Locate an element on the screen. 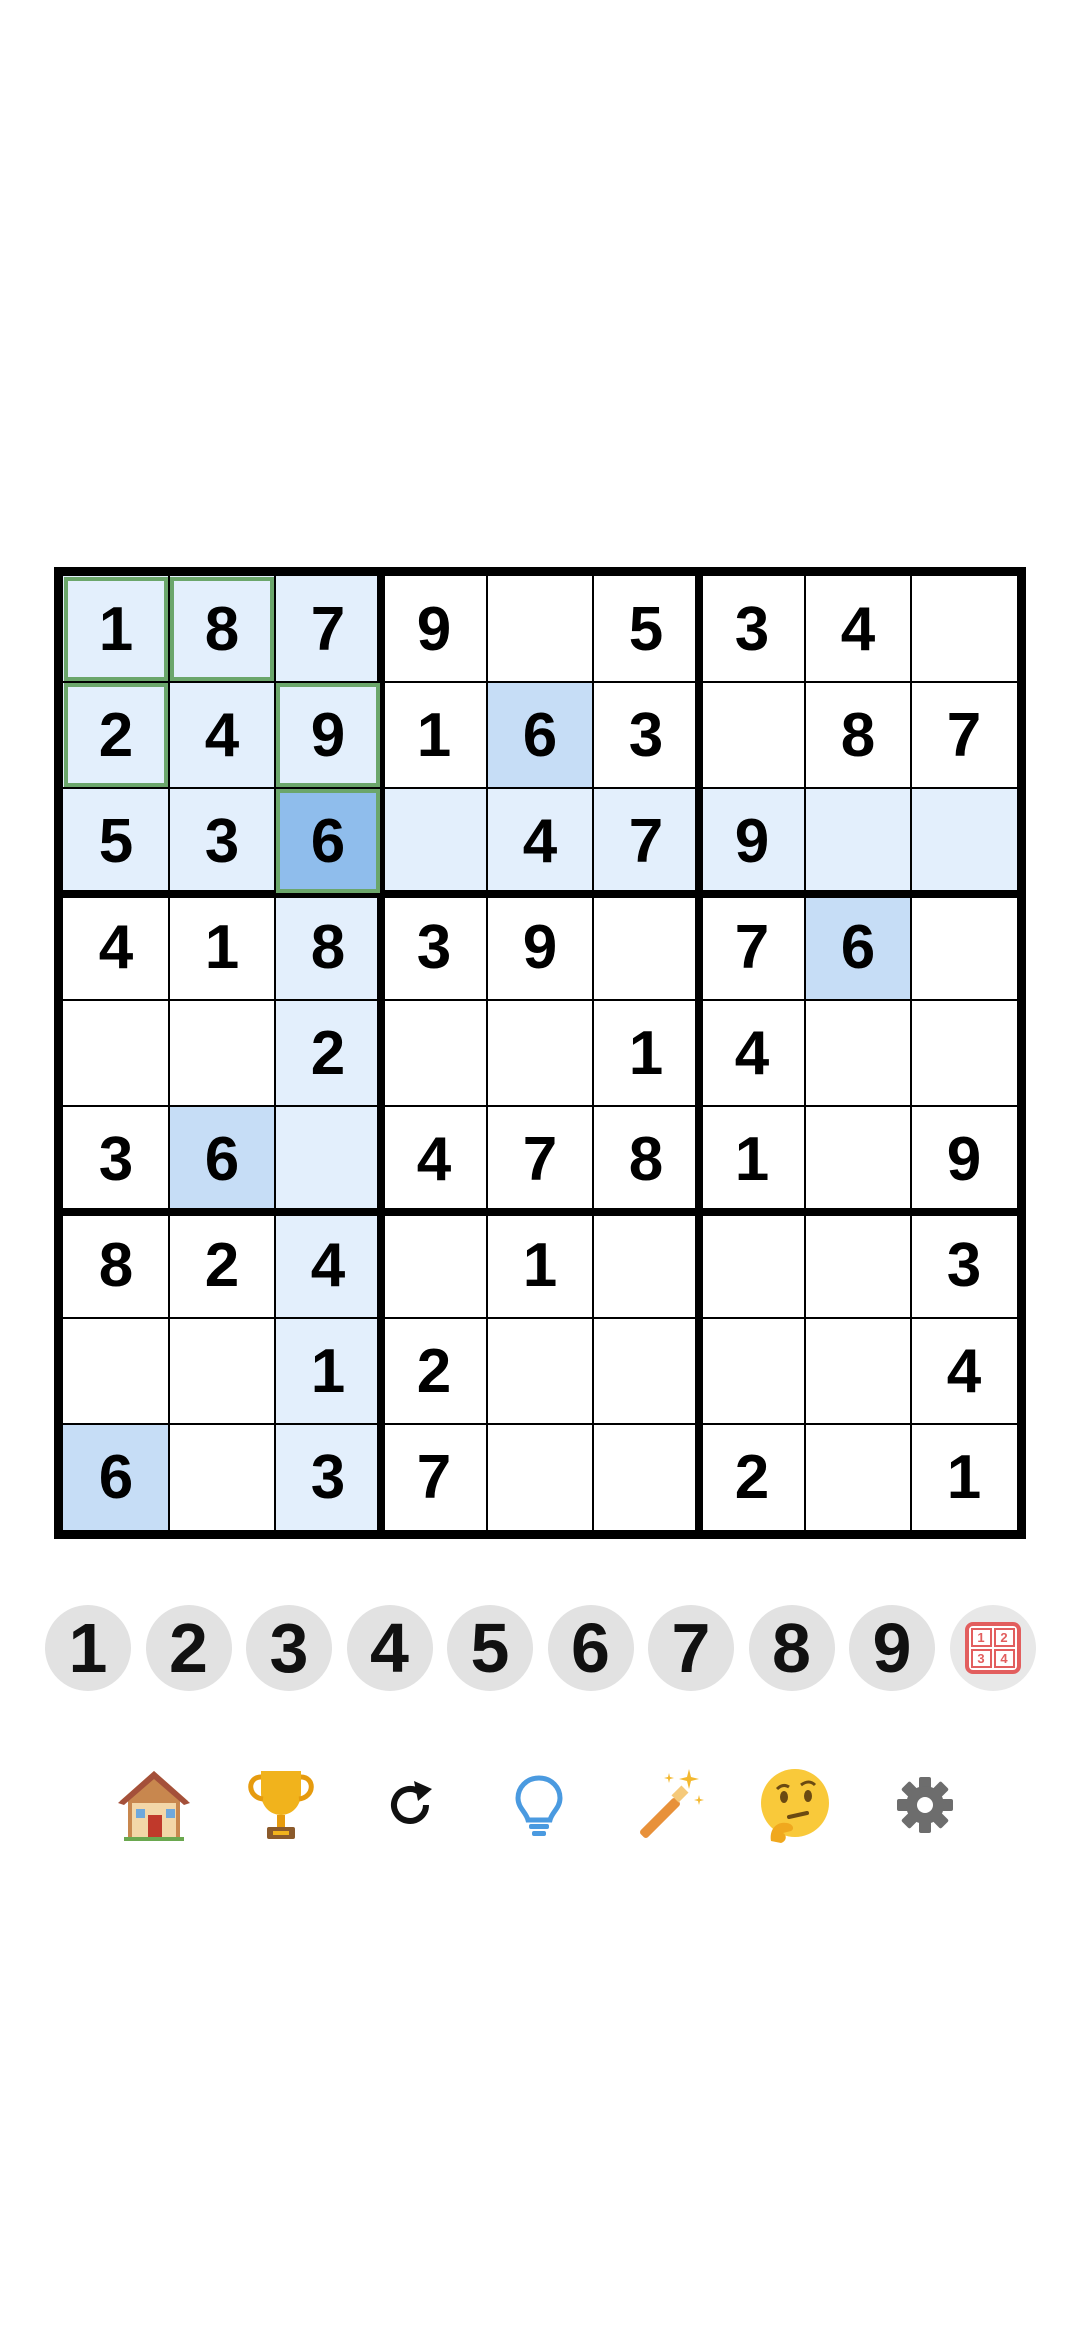 This screenshot has height=2340, width=1080. sudoku-cell-r8c6 is located at coordinates (646, 1371).